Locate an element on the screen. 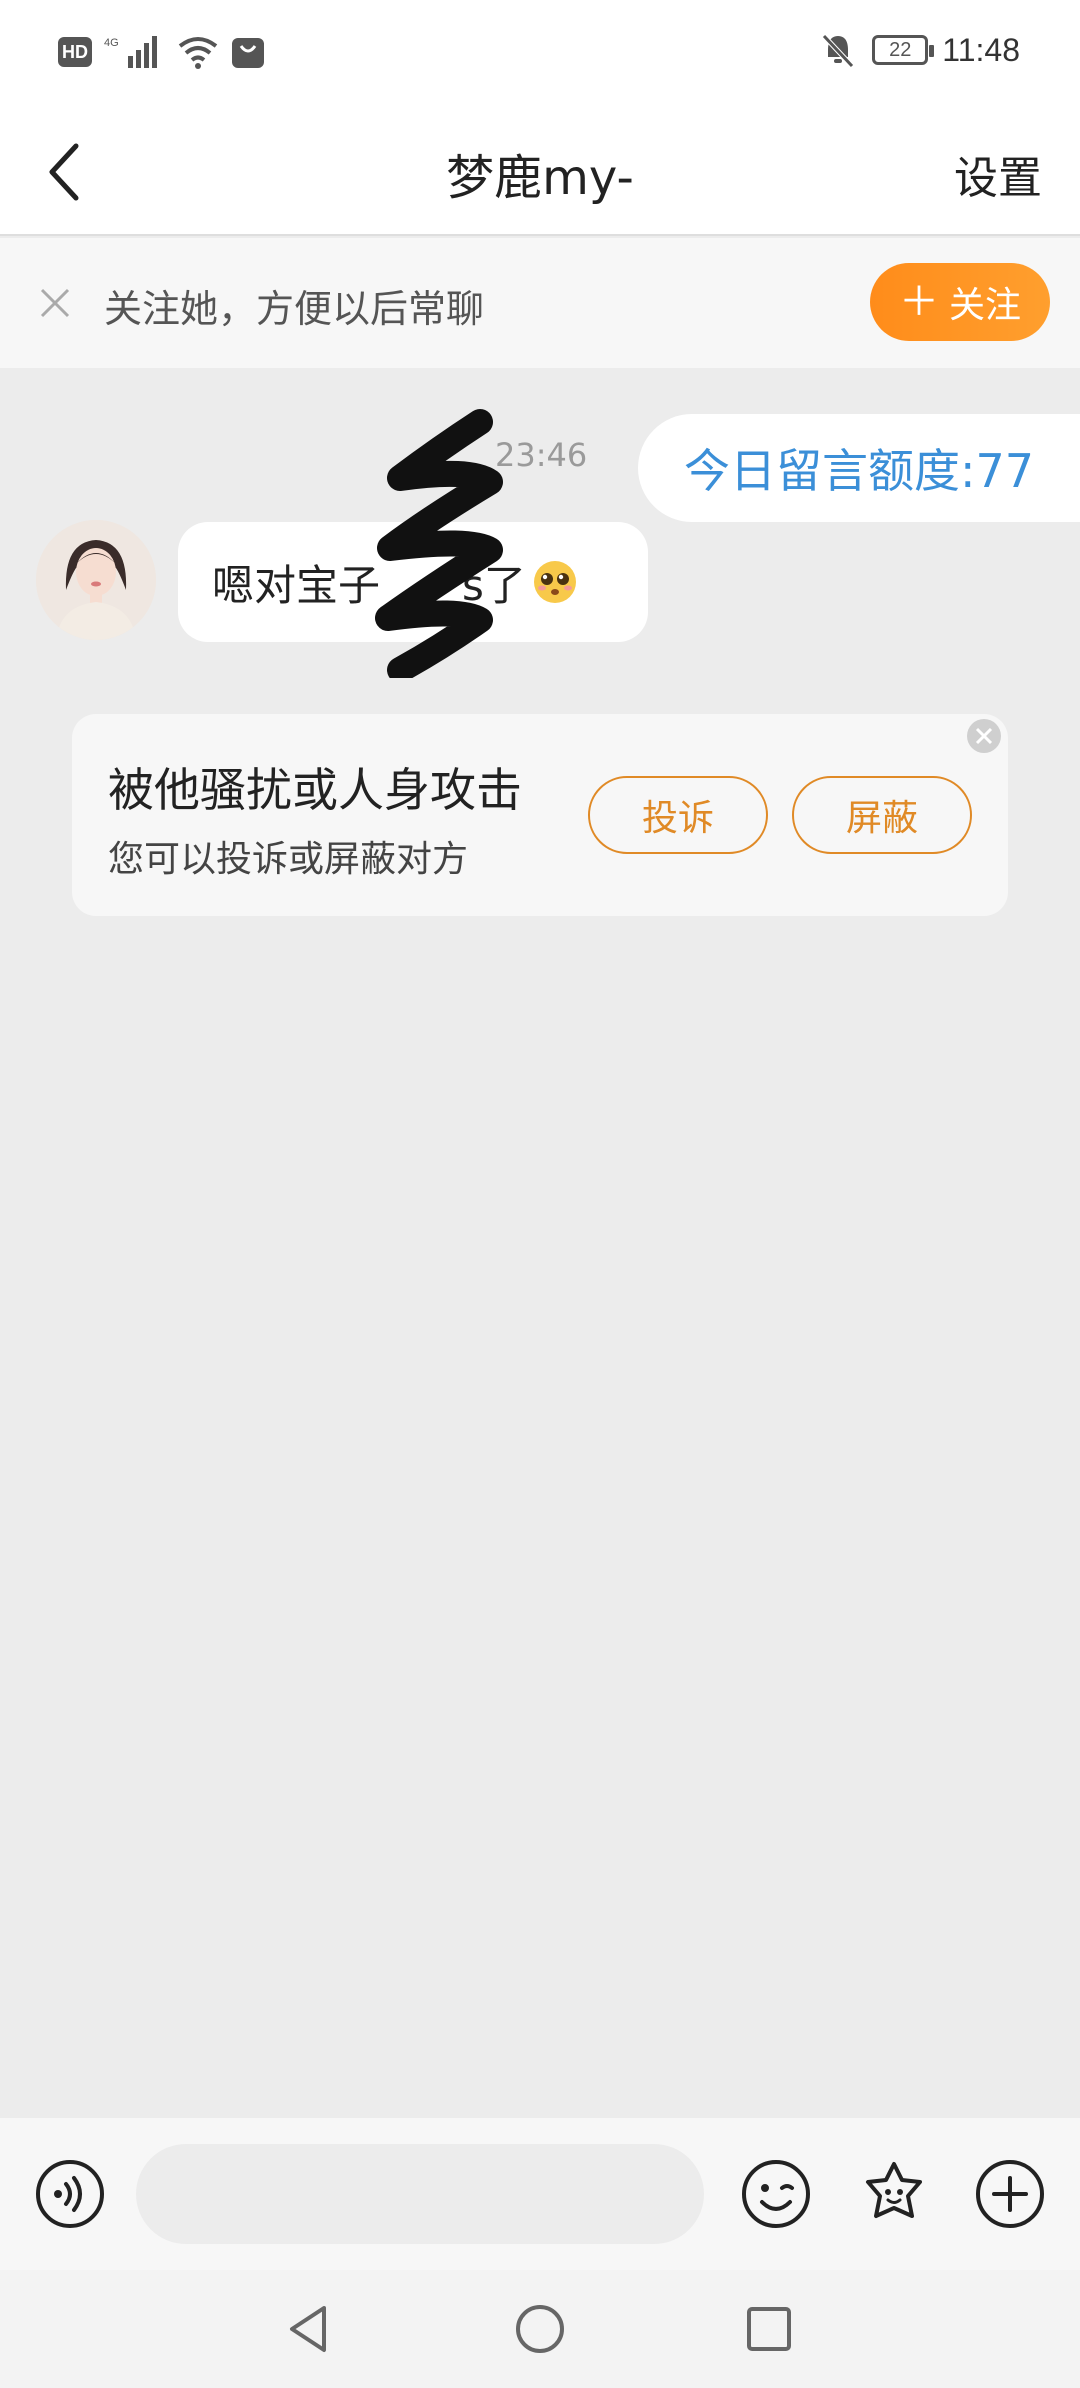 This screenshot has height=2388, width=1080. pleading-face-emoji-icon is located at coordinates (554, 582).